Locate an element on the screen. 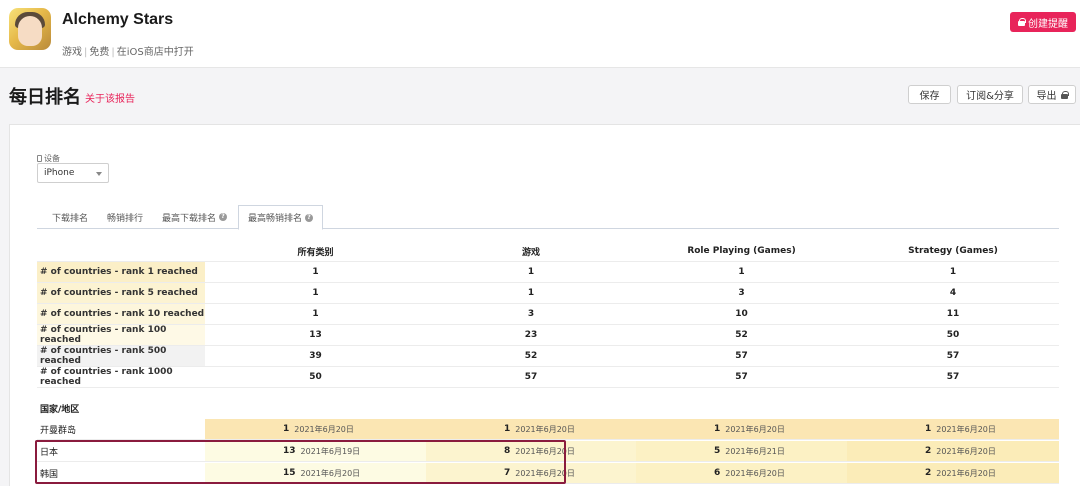 The image size is (1080, 486). country-name: 开曼群岛 is located at coordinates (121, 429).